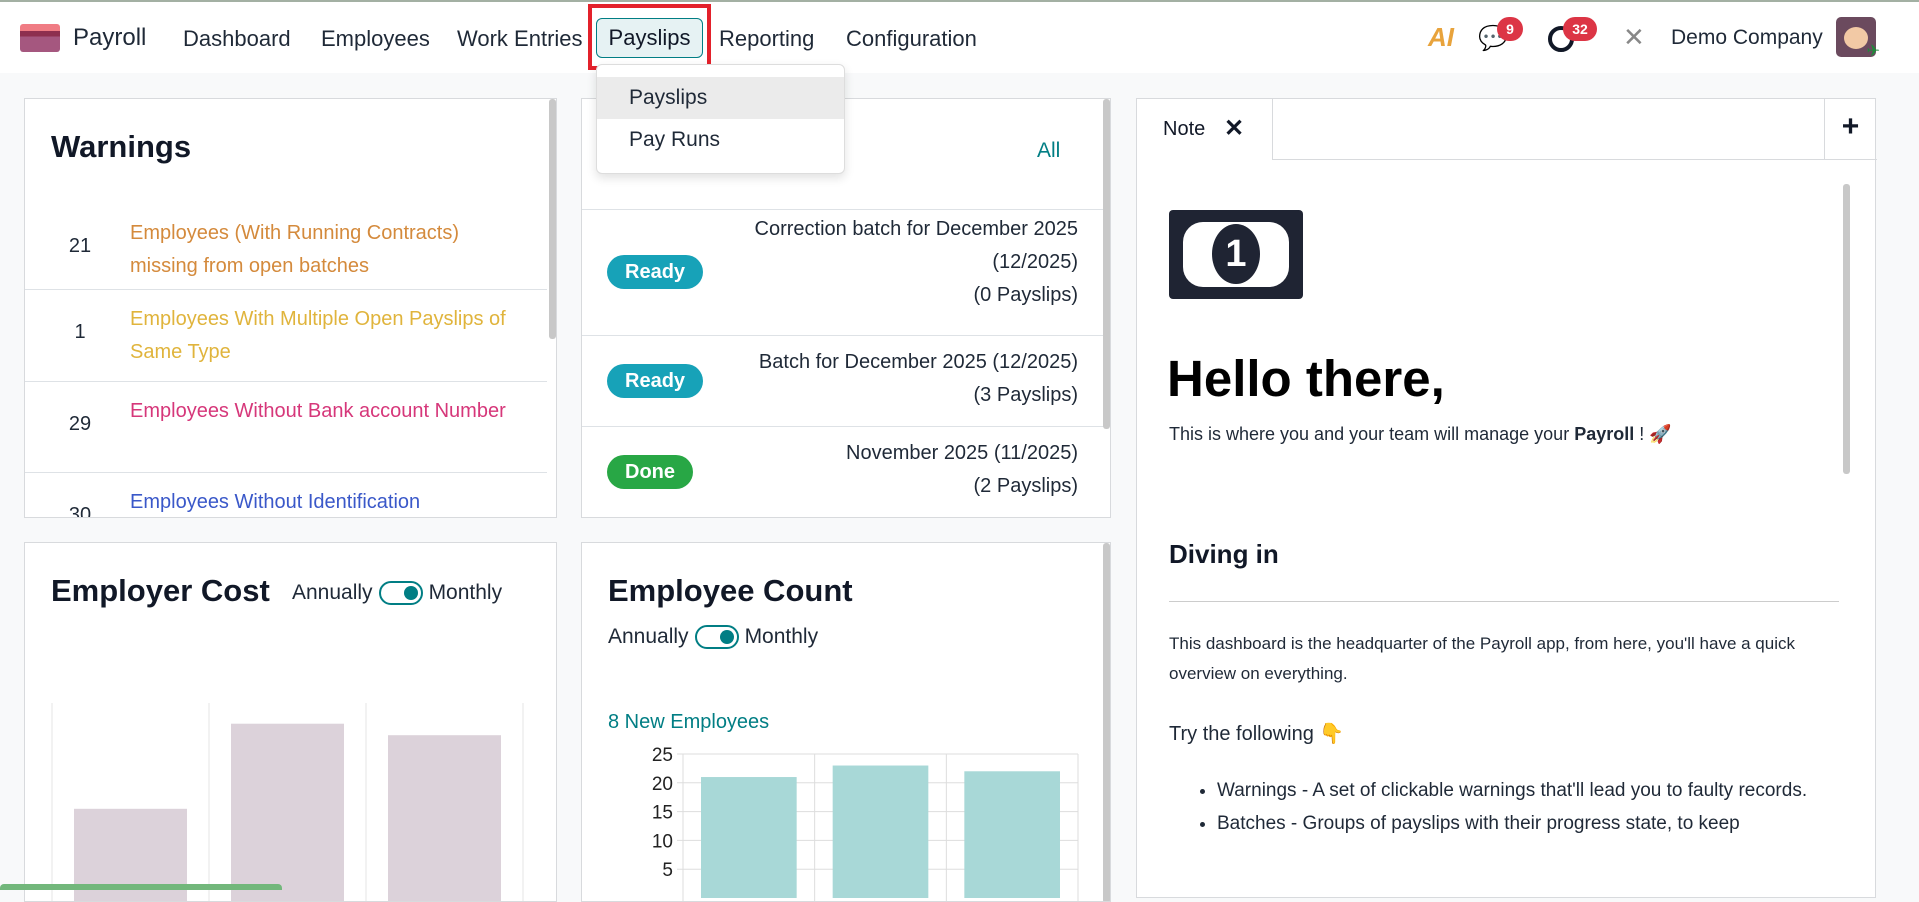 The height and width of the screenshot is (902, 1919). I want to click on divider, so click(1504, 601).